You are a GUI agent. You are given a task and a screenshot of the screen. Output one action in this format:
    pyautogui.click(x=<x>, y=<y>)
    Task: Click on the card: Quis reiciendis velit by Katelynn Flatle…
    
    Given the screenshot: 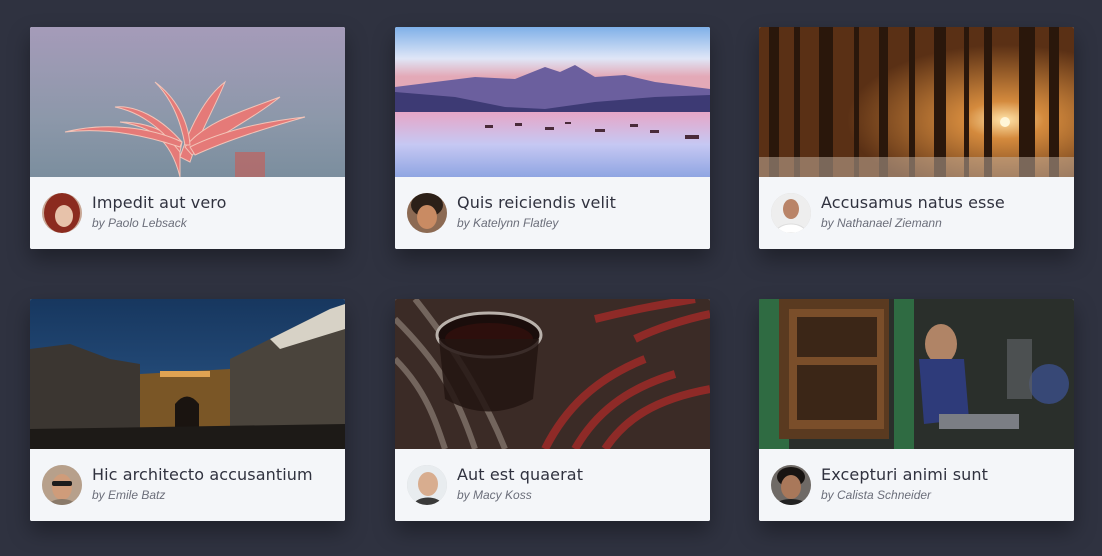 What is the action you would take?
    pyautogui.click(x=552, y=138)
    